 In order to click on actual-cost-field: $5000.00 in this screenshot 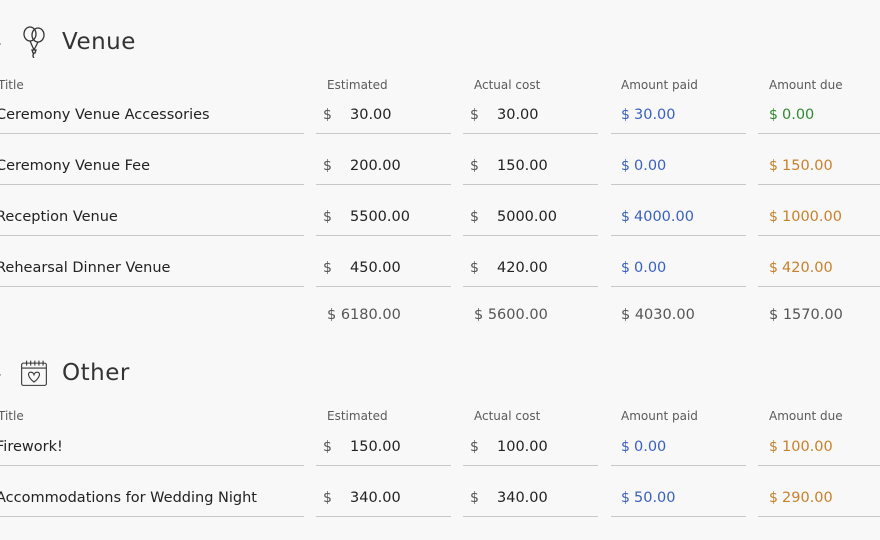, I will do `click(530, 217)`.